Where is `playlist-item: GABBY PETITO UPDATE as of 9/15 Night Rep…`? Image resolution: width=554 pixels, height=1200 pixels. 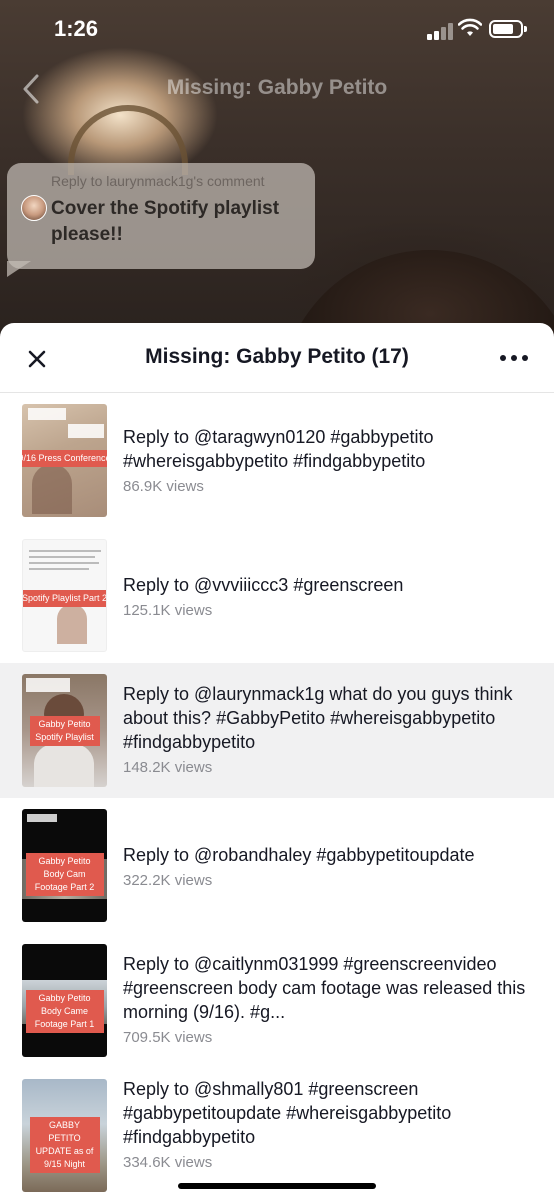 playlist-item: GABBY PETITO UPDATE as of 9/15 Night Rep… is located at coordinates (277, 1134).